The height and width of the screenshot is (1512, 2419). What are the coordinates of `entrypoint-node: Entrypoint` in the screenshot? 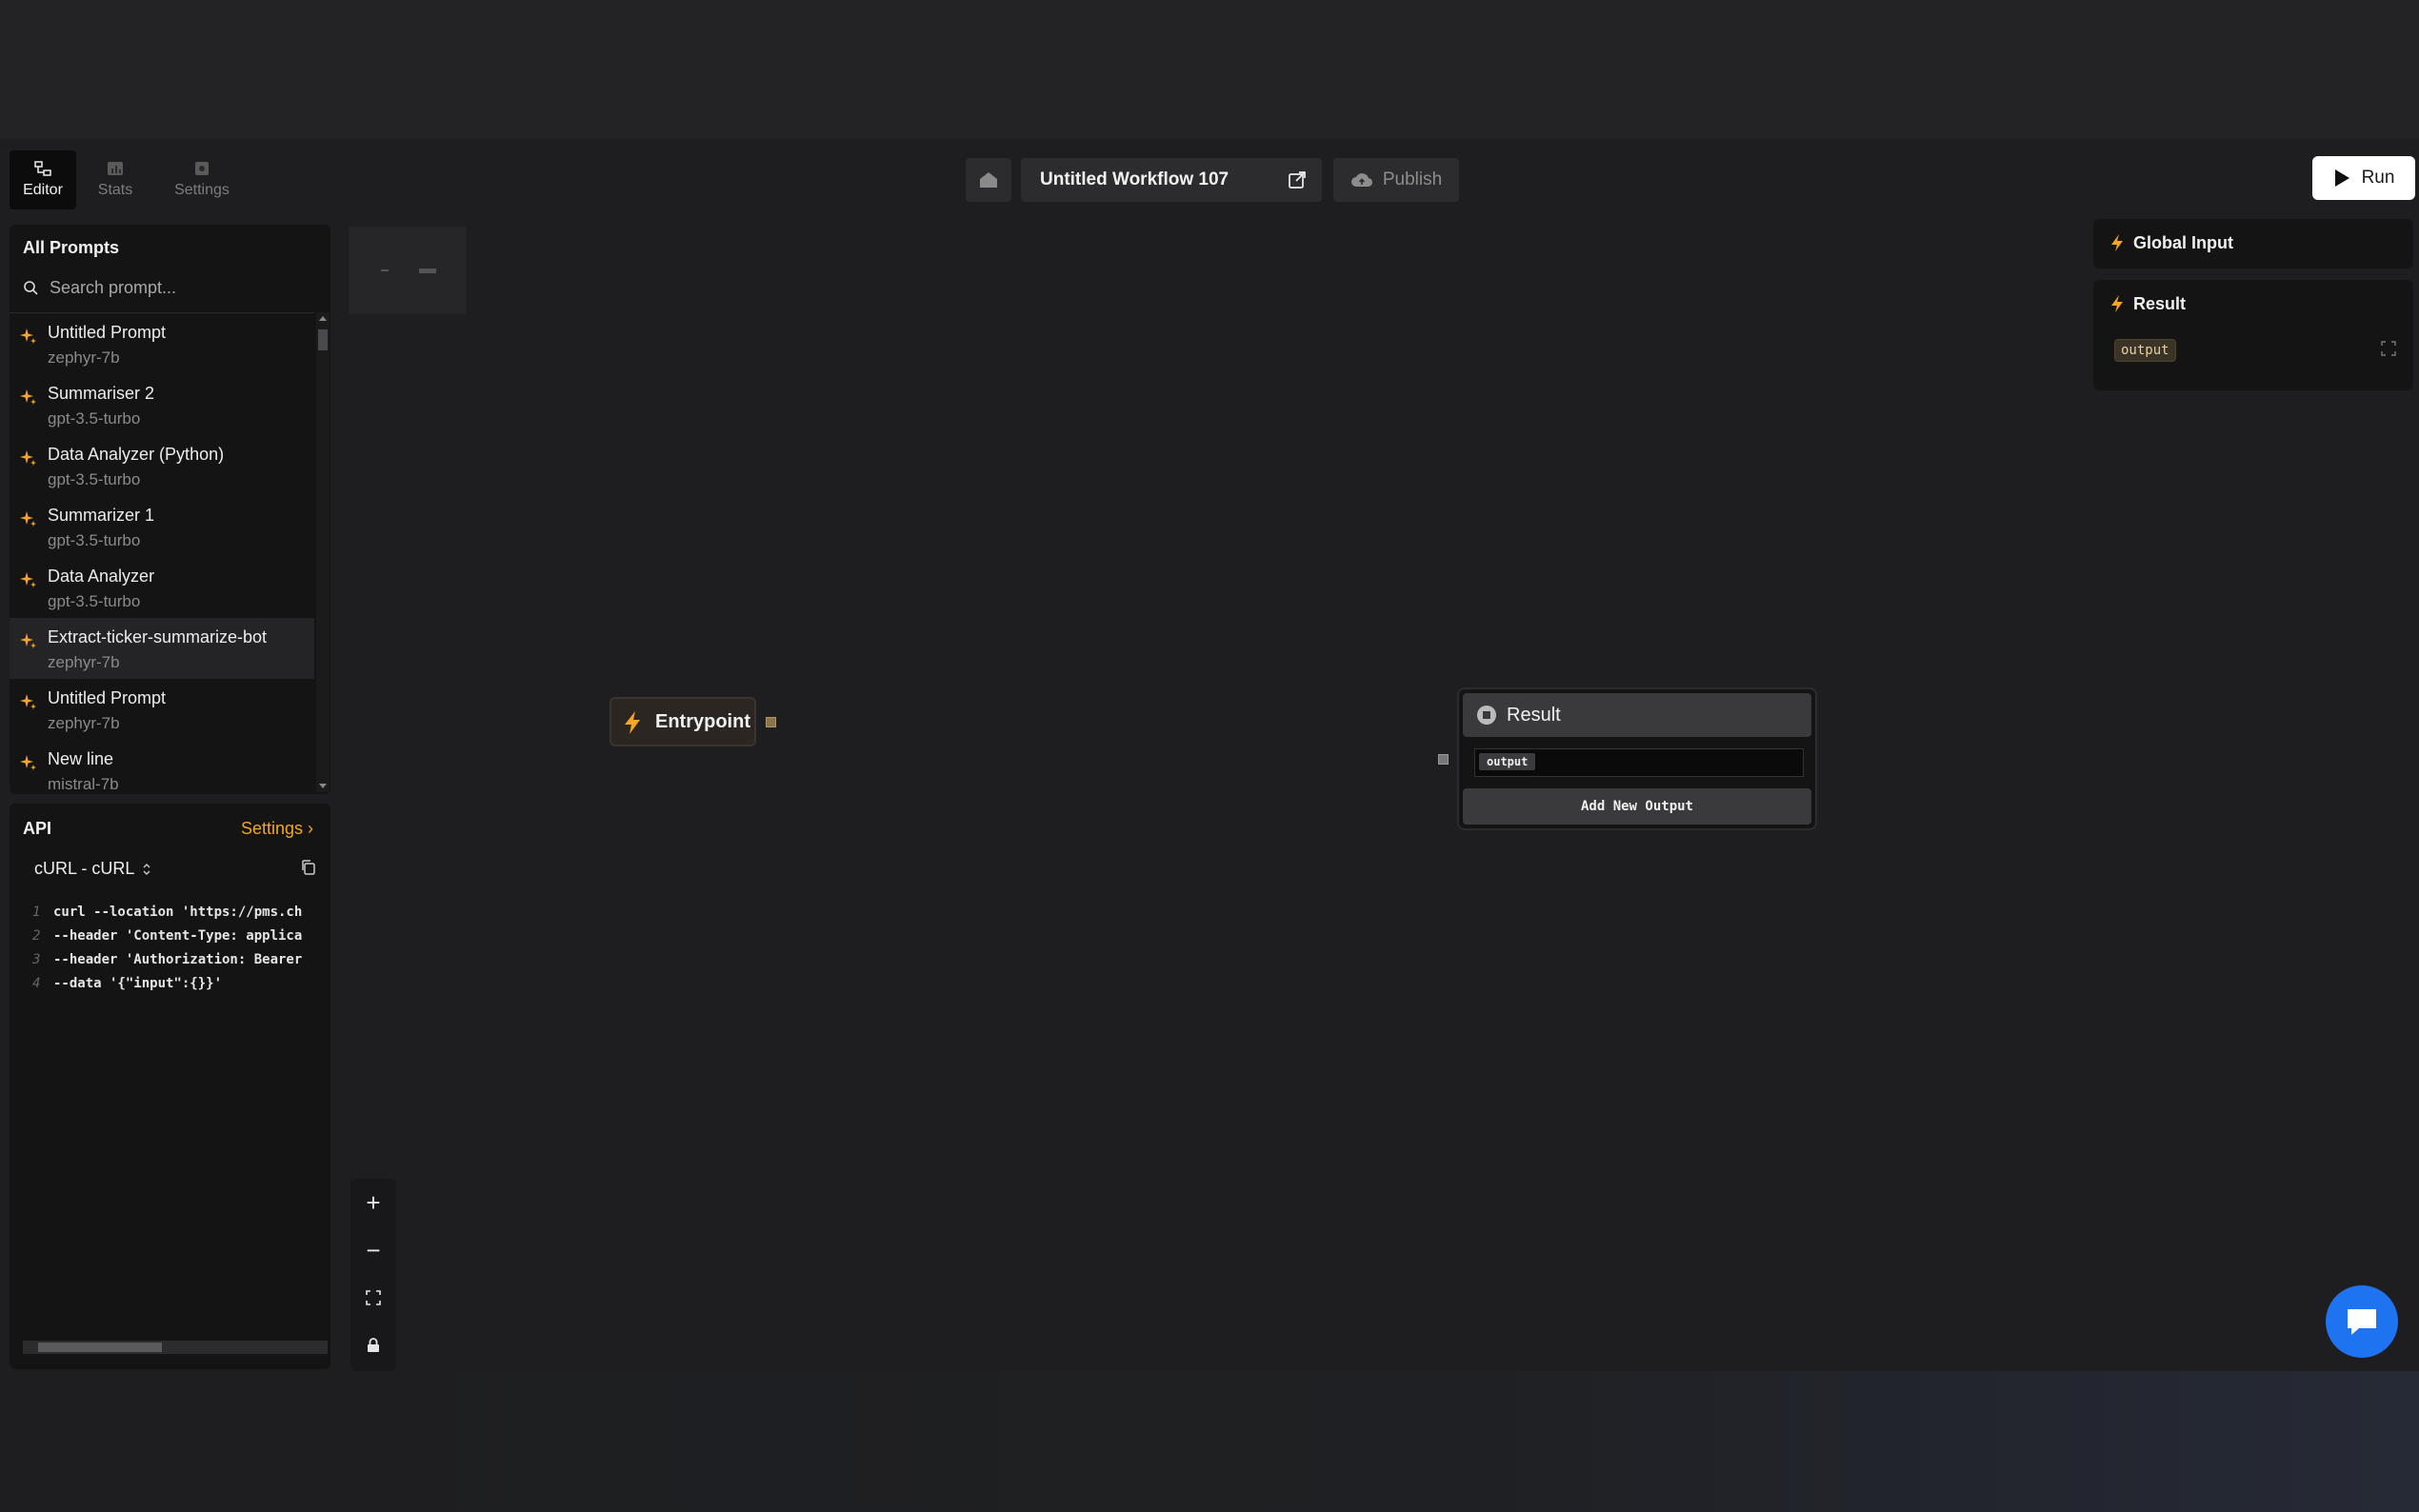 It's located at (683, 721).